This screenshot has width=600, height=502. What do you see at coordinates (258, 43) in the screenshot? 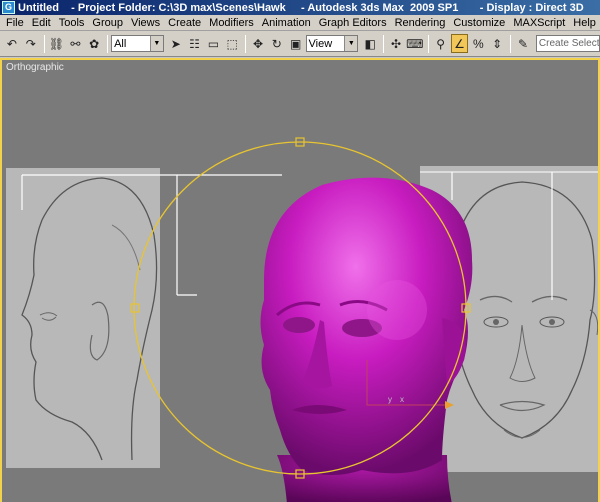
I see `select-and-move-icon: ✥` at bounding box center [258, 43].